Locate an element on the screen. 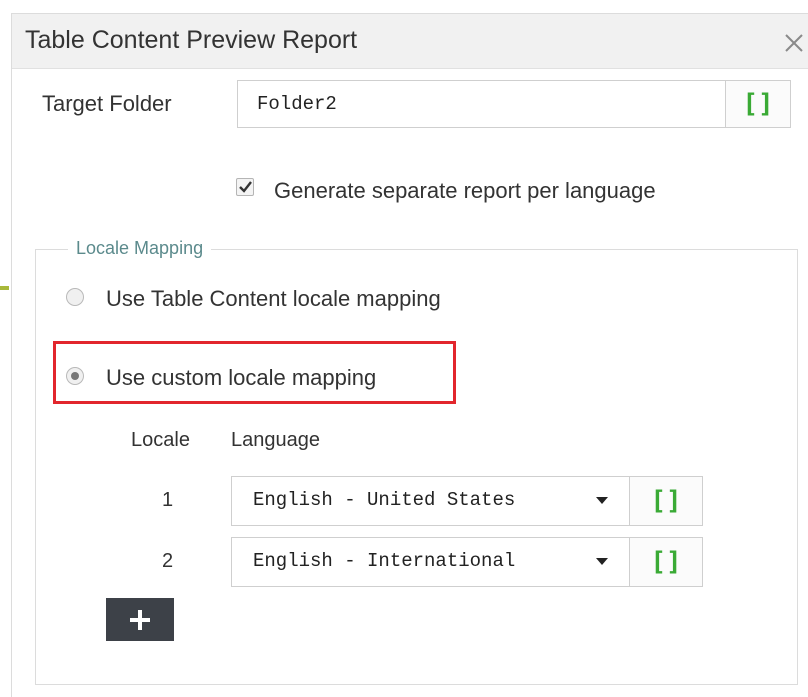 This screenshot has width=808, height=697. separate-report-checkbox is located at coordinates (245, 187).